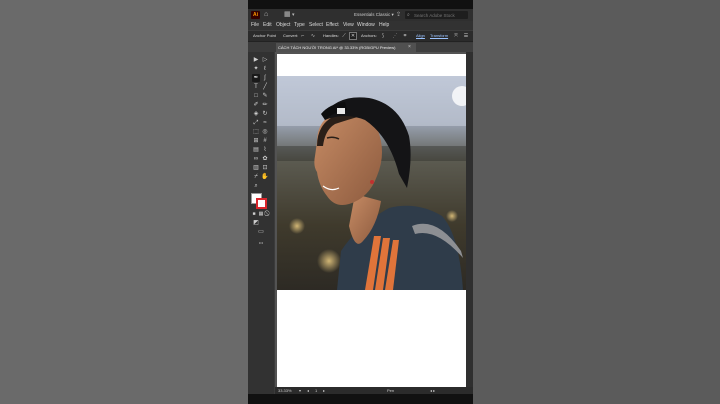 This screenshot has width=720, height=404. What do you see at coordinates (360, 399) in the screenshot?
I see `bottom-letterbox` at bounding box center [360, 399].